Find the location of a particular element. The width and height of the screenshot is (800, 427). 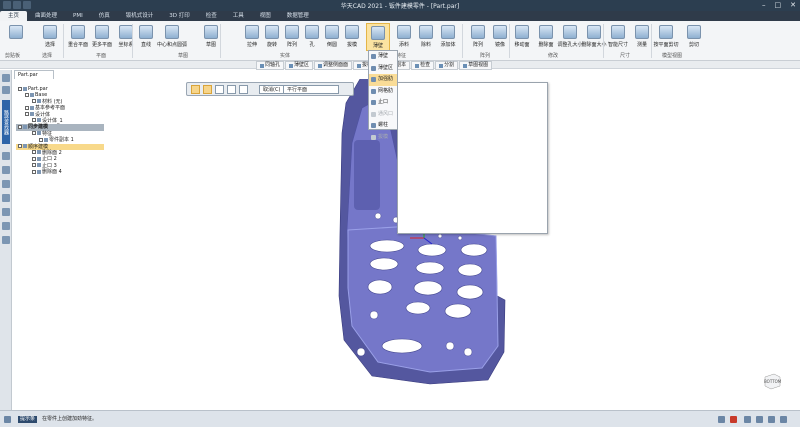

array-button: 阵列 is located at coordinates (478, 37).